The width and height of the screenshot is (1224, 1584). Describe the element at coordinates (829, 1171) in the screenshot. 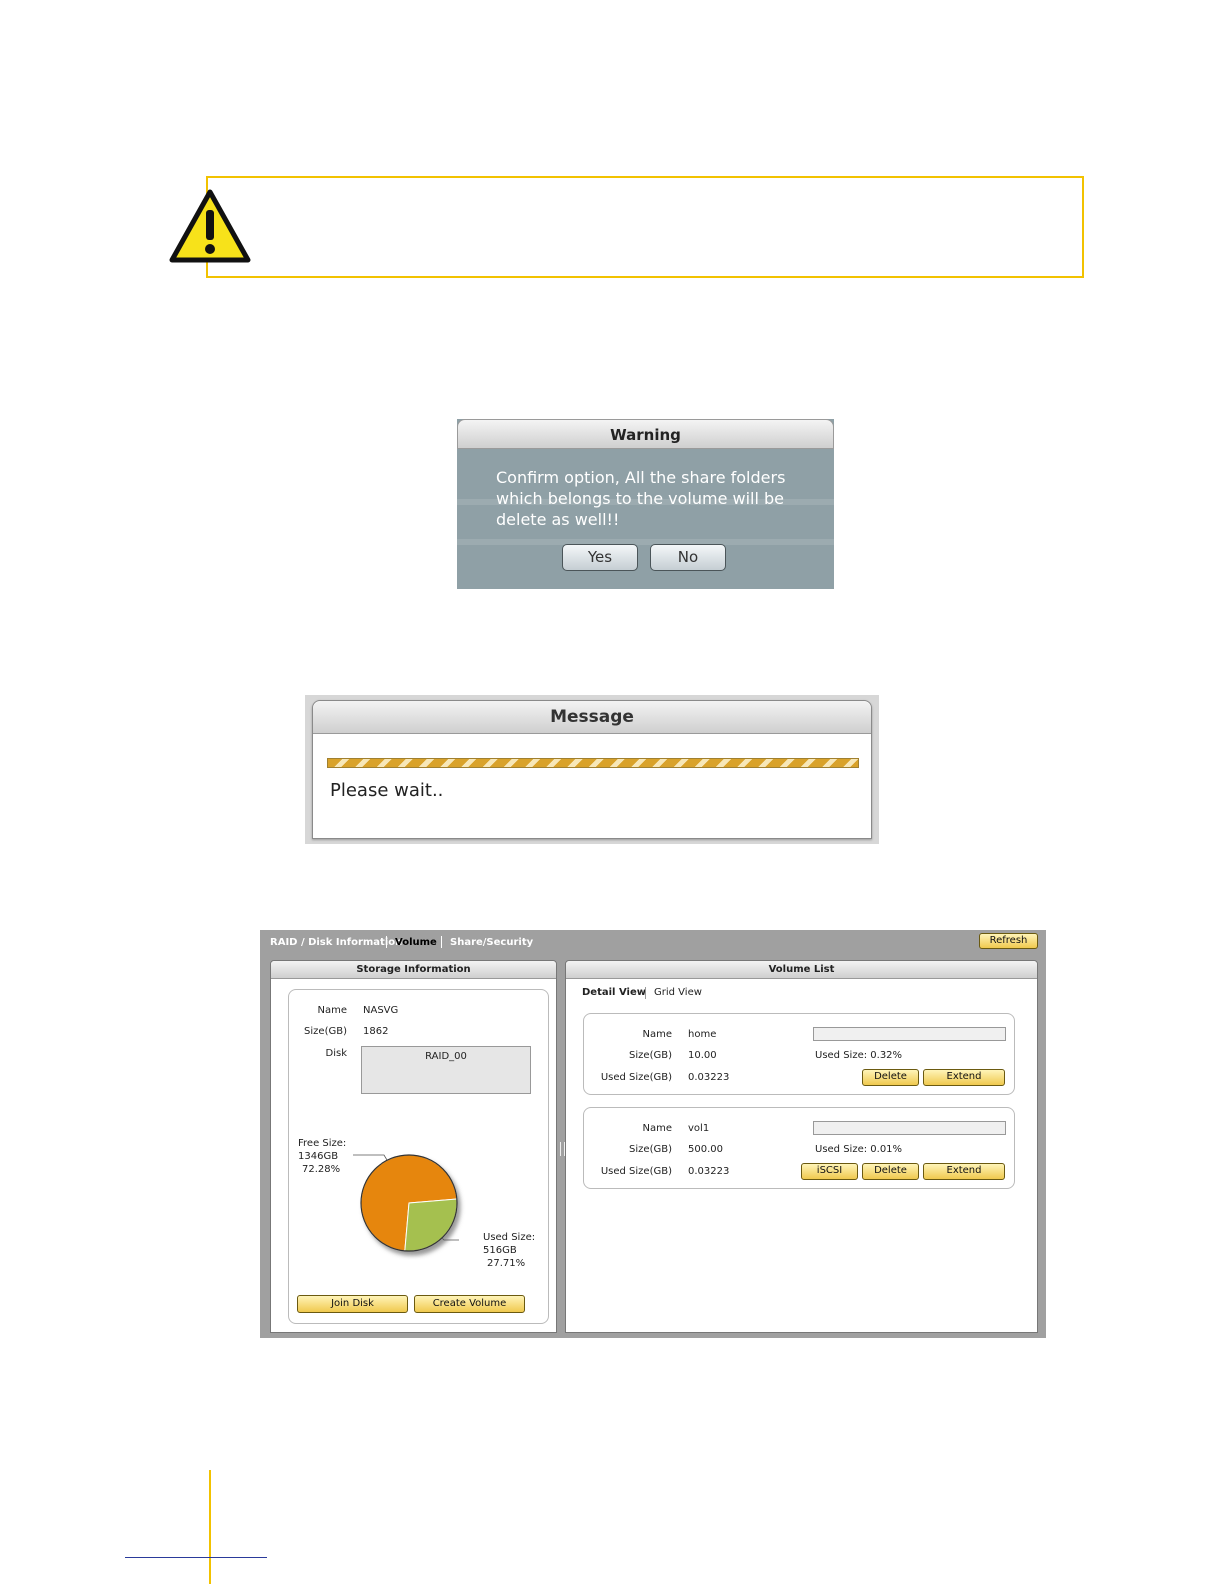

I see `iscsi-button: iSCSI` at that location.